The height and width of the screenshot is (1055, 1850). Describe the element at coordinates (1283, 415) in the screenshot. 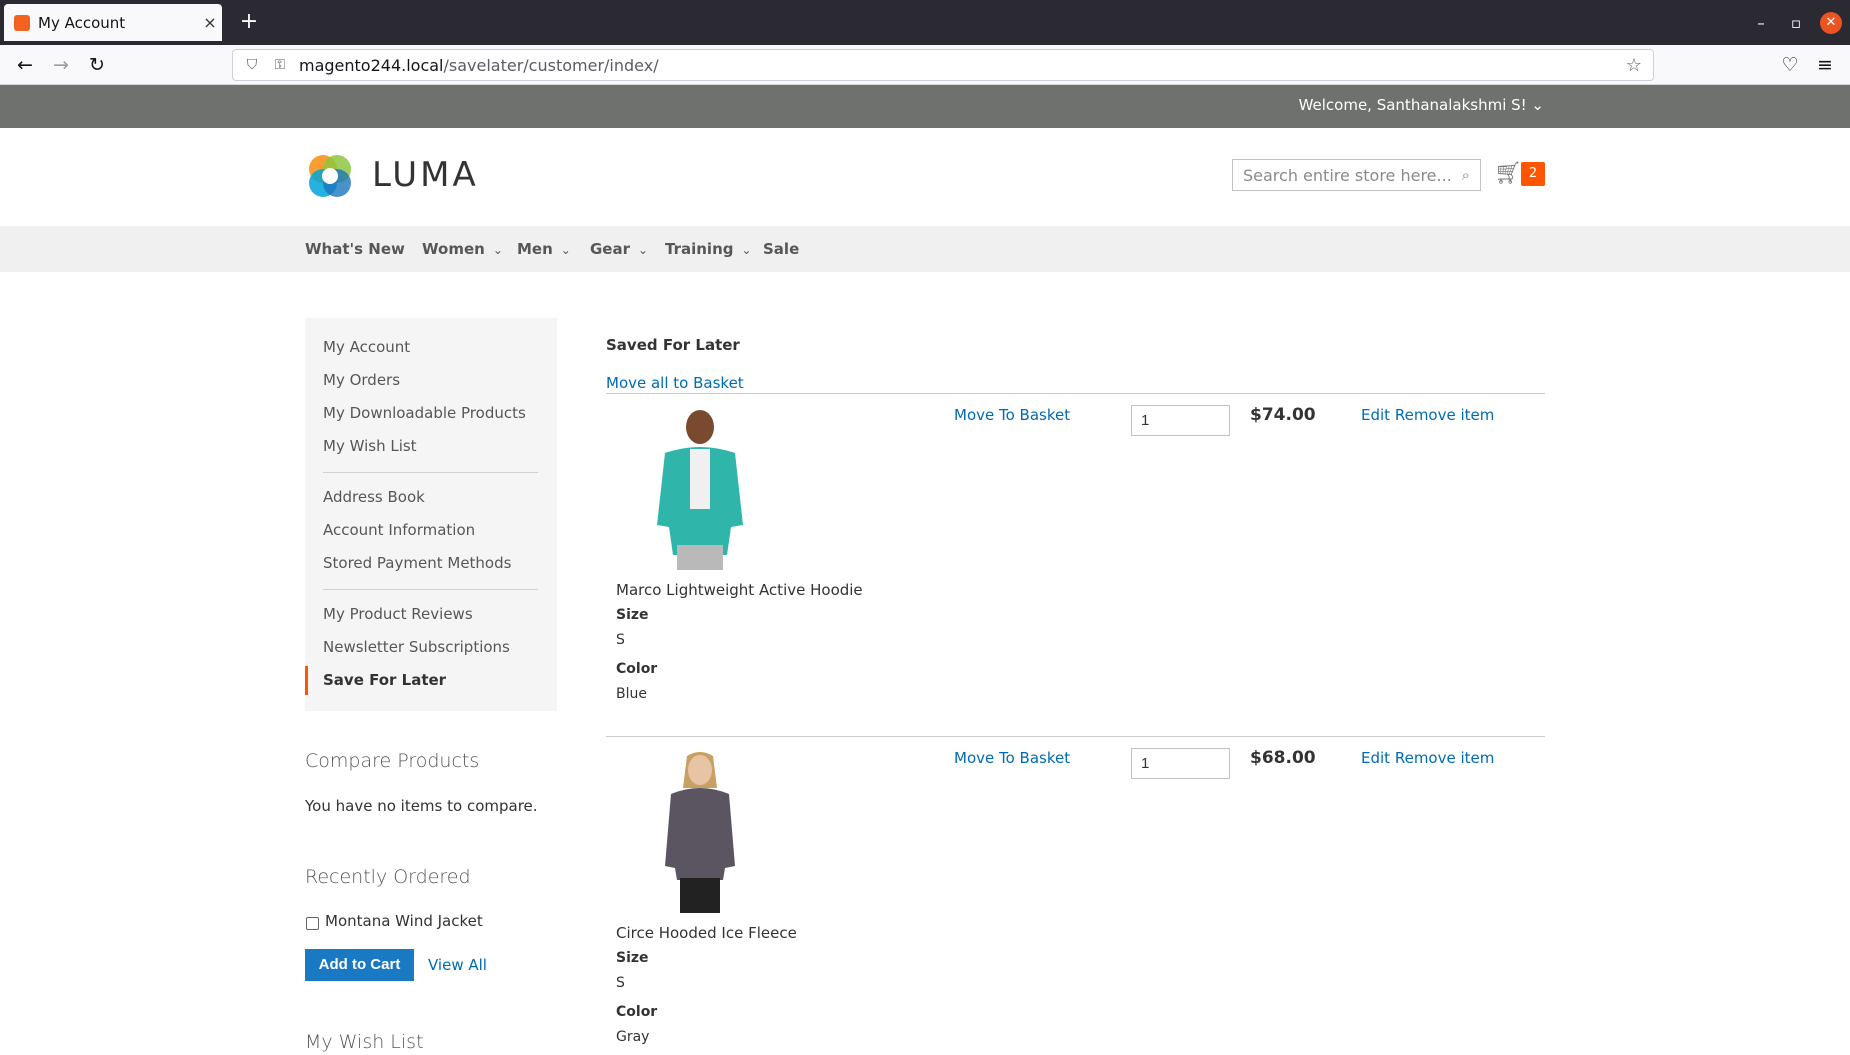

I see `product-price: $74.00` at that location.